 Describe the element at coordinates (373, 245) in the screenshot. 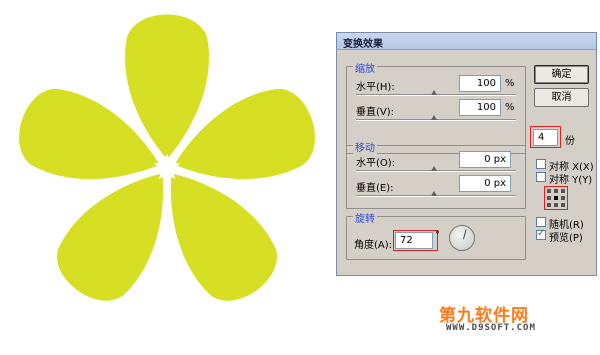

I see `angle-label: 角度(A):` at that location.